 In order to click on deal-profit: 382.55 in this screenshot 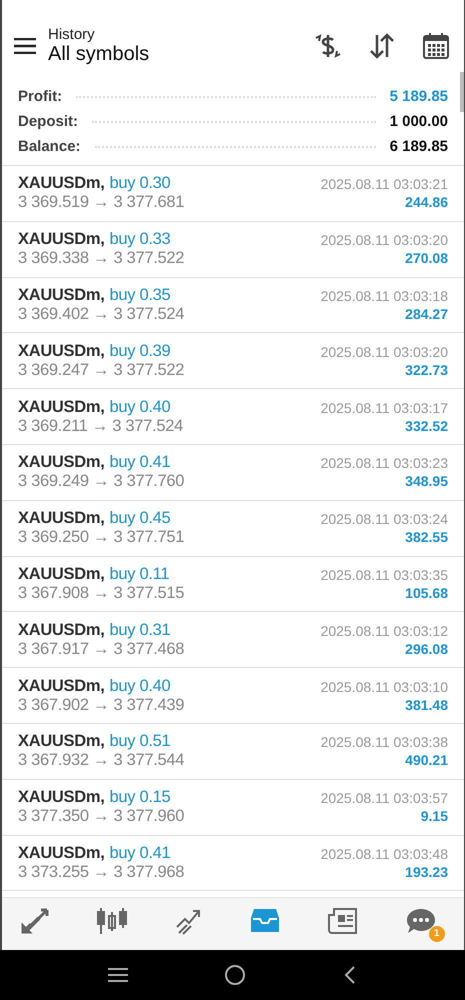, I will do `click(426, 537)`.